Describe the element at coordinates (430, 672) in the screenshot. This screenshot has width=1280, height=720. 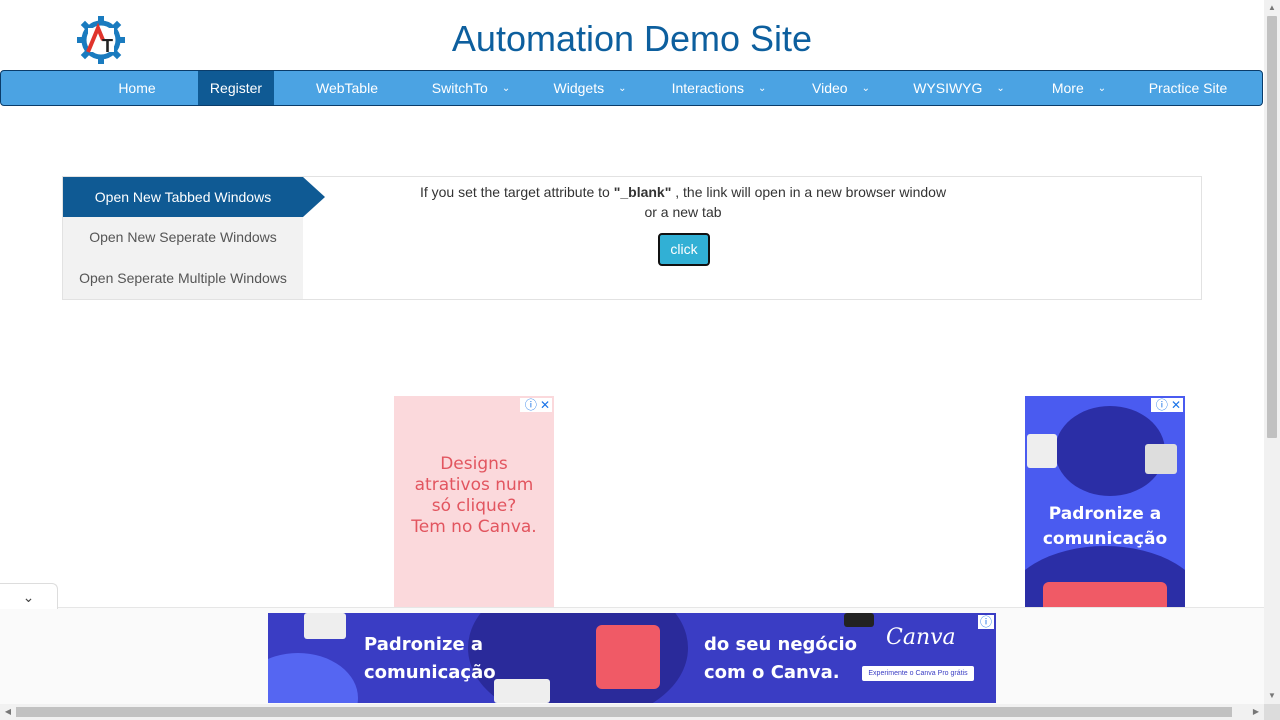
I see `ad-bottom-line: comunicação` at that location.